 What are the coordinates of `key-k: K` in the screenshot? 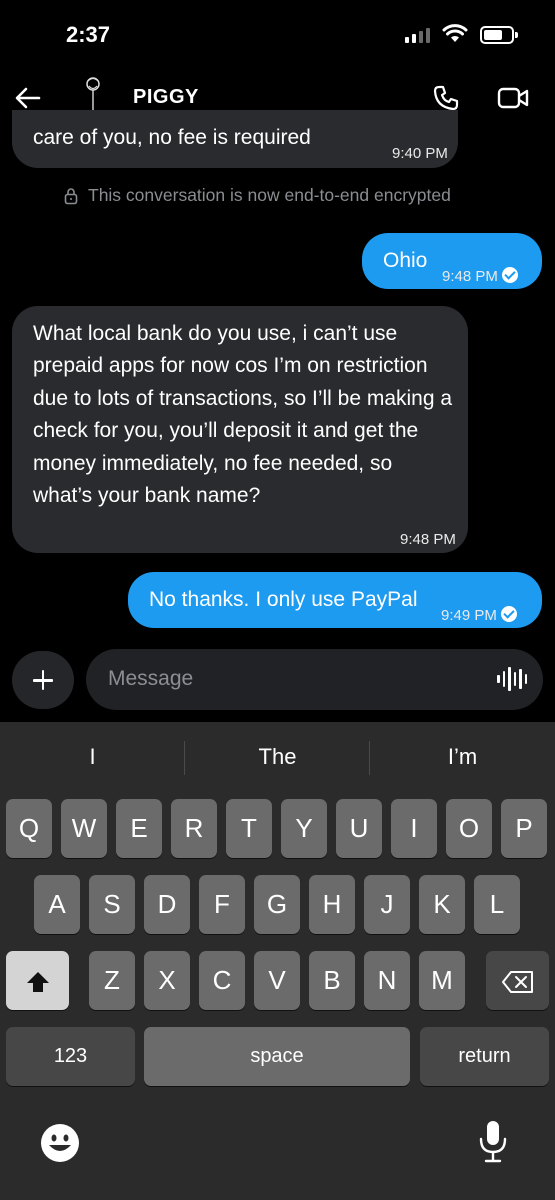 It's located at (442, 904).